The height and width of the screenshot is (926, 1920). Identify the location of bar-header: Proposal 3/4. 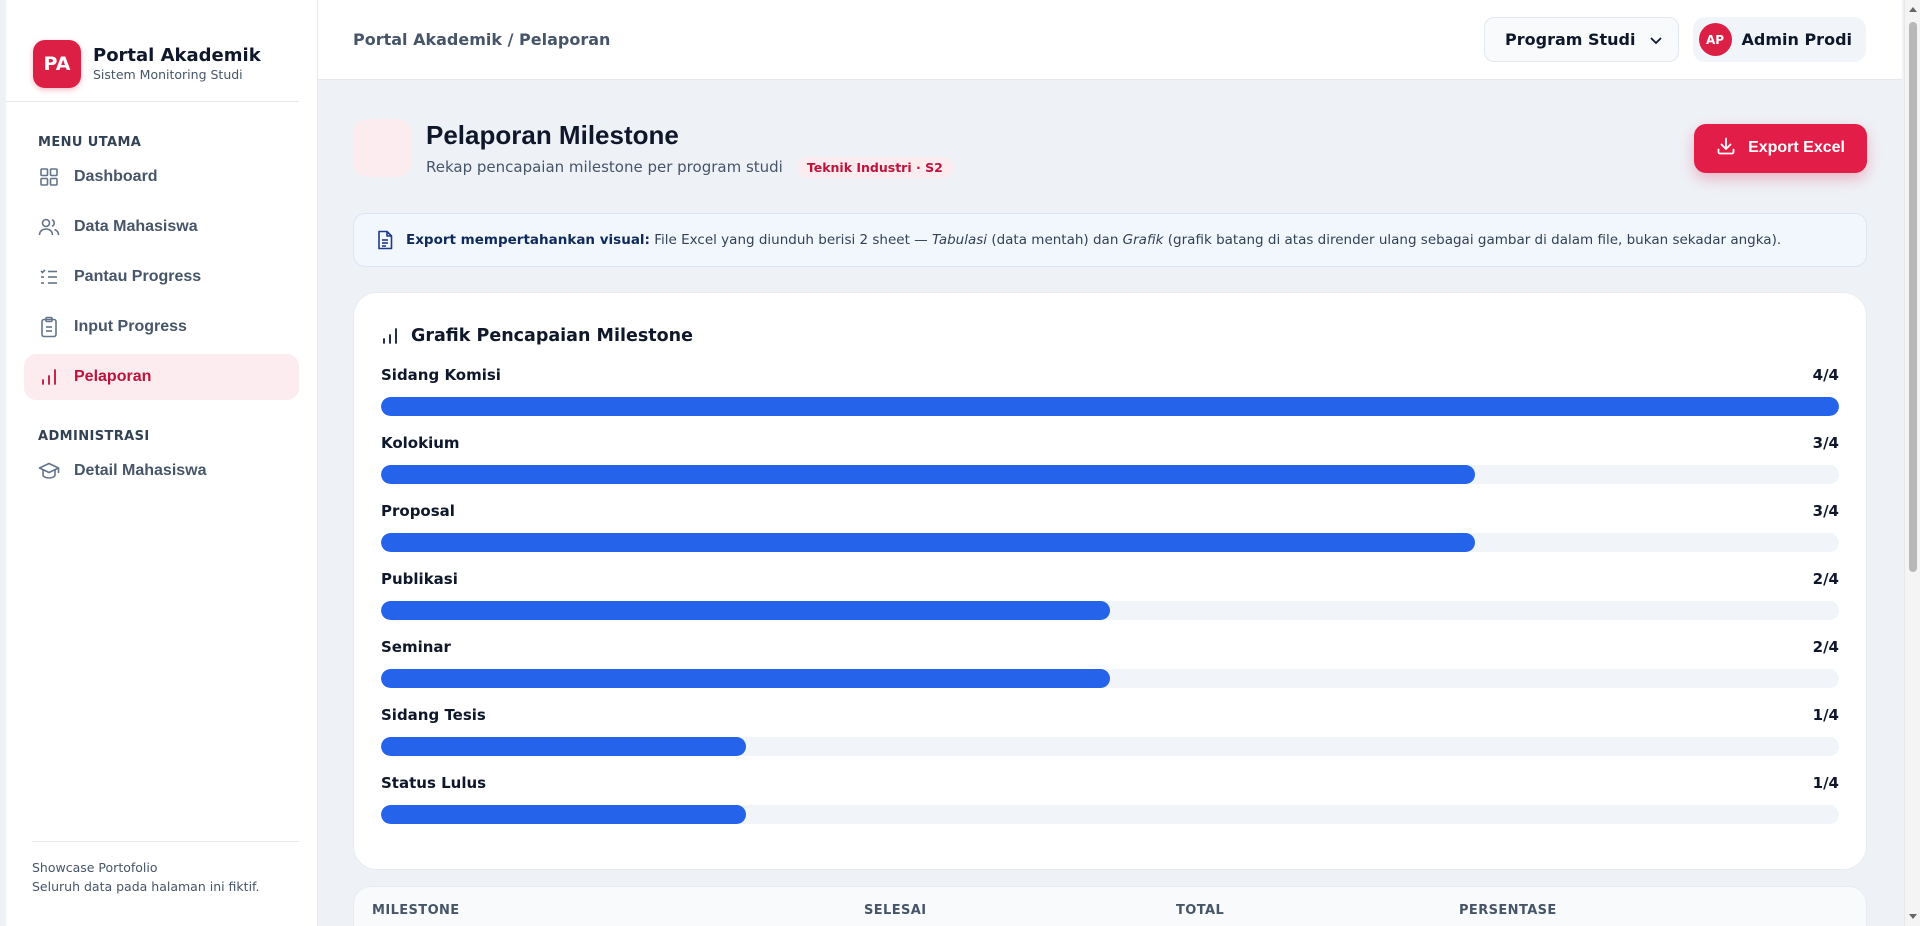
(1110, 511).